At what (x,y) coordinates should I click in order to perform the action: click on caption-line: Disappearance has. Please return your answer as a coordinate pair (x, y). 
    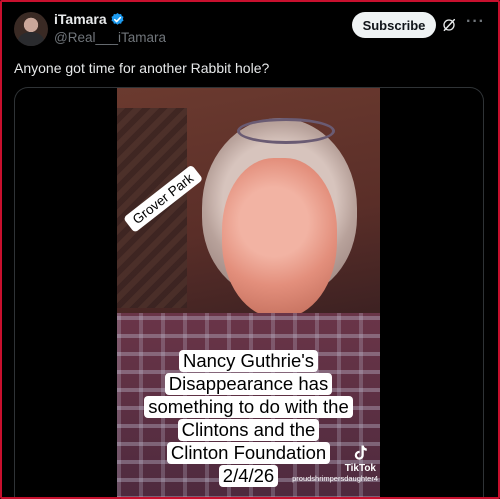
    Looking at the image, I should click on (248, 384).